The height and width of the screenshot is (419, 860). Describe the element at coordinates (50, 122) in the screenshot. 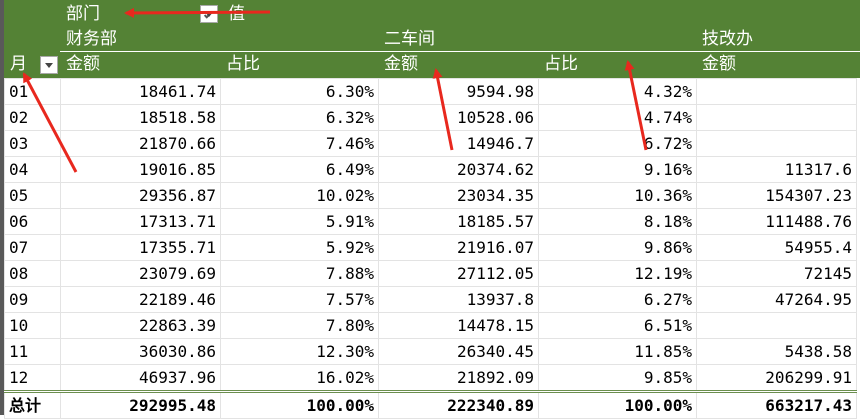

I see `arrow-to-month-icon` at that location.